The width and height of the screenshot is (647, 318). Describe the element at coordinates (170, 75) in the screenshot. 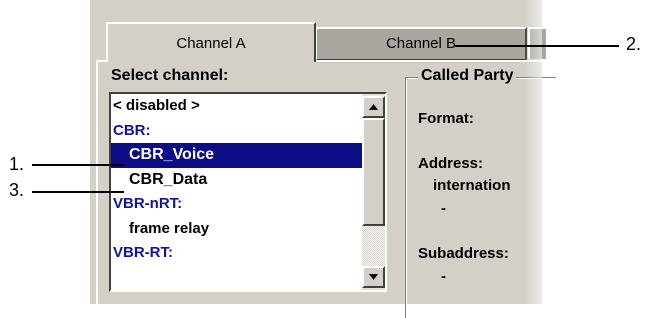

I see `select-channel-label: Select channel:` at that location.